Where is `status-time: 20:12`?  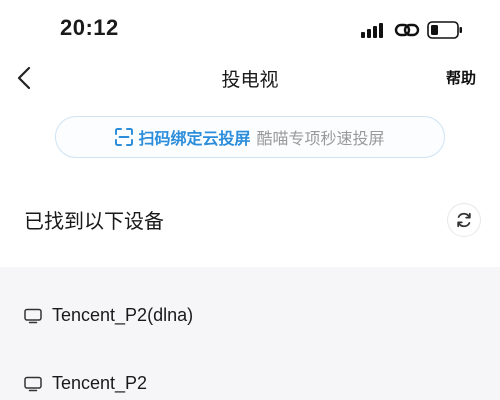
status-time: 20:12 is located at coordinates (89, 27).